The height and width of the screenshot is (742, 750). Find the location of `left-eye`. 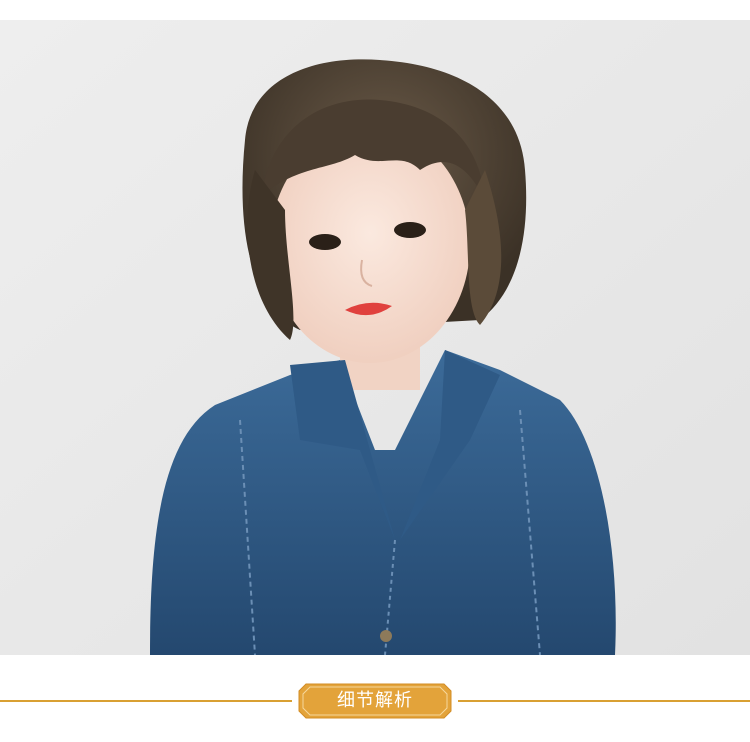

left-eye is located at coordinates (325, 242).